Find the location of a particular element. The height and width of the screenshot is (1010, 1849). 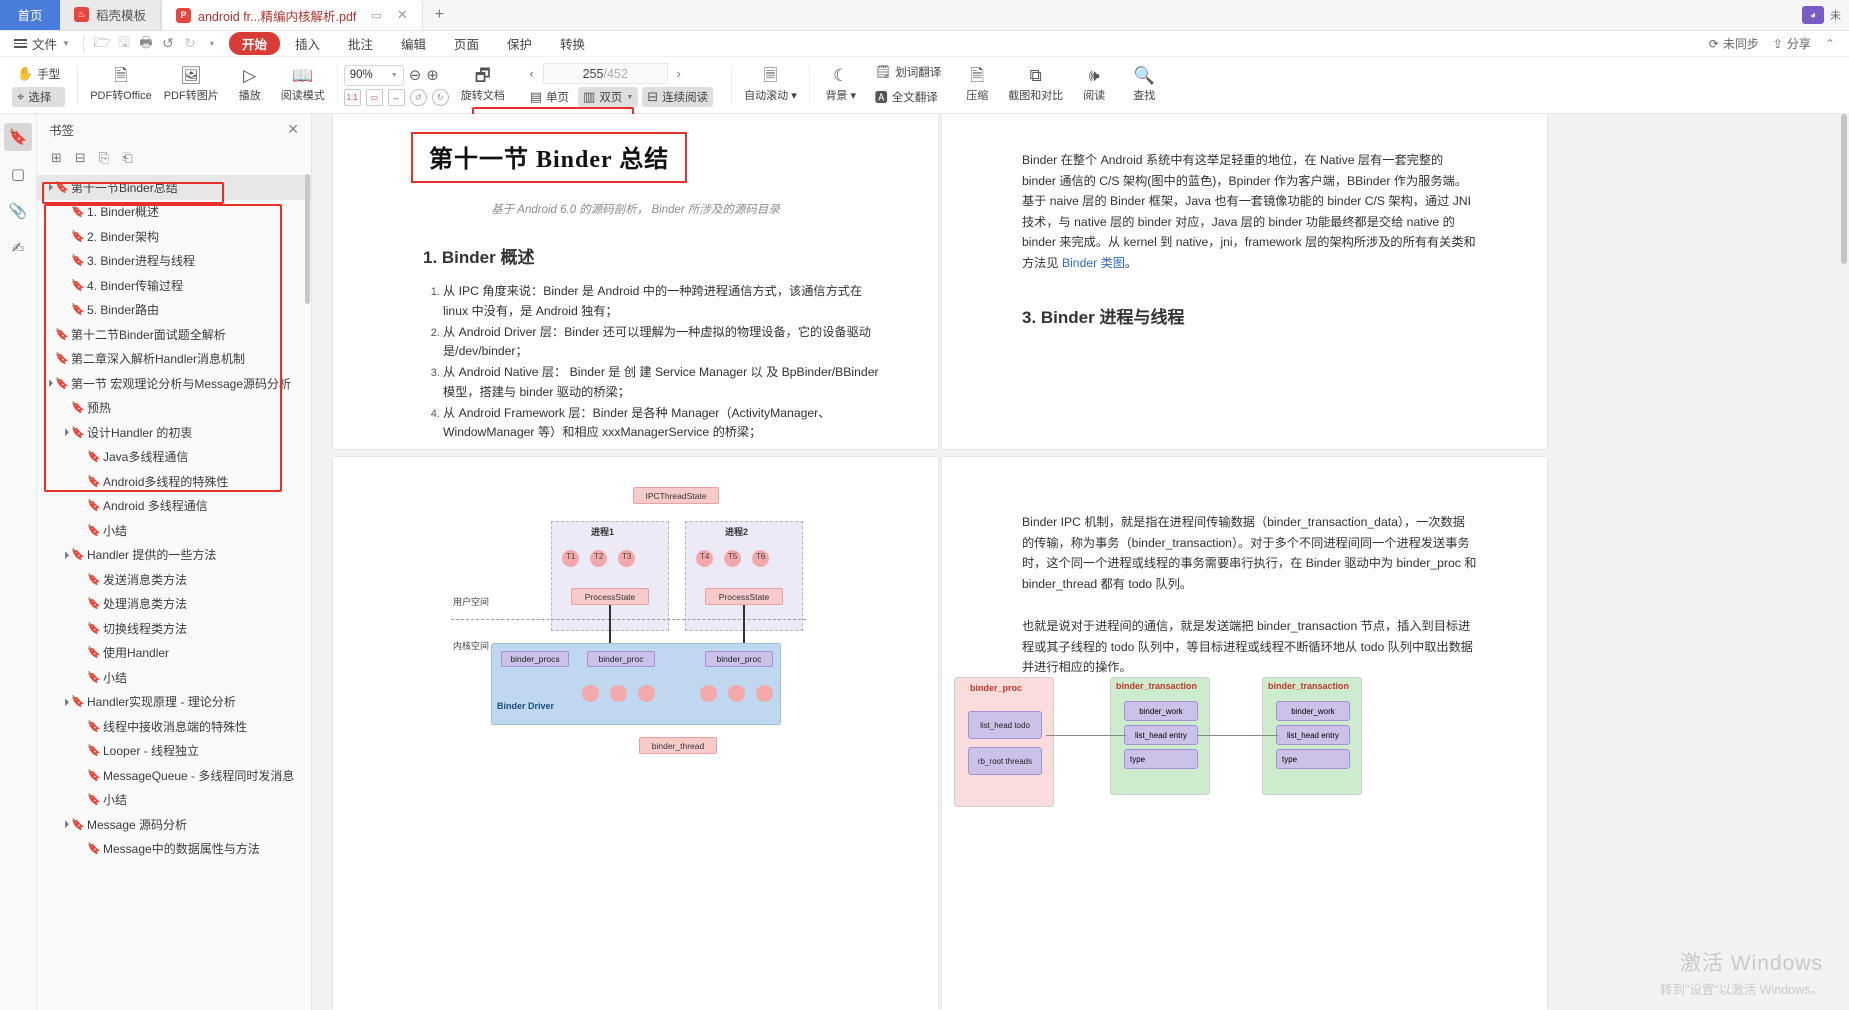

actual-size-icon: 1:1 is located at coordinates (352, 97).